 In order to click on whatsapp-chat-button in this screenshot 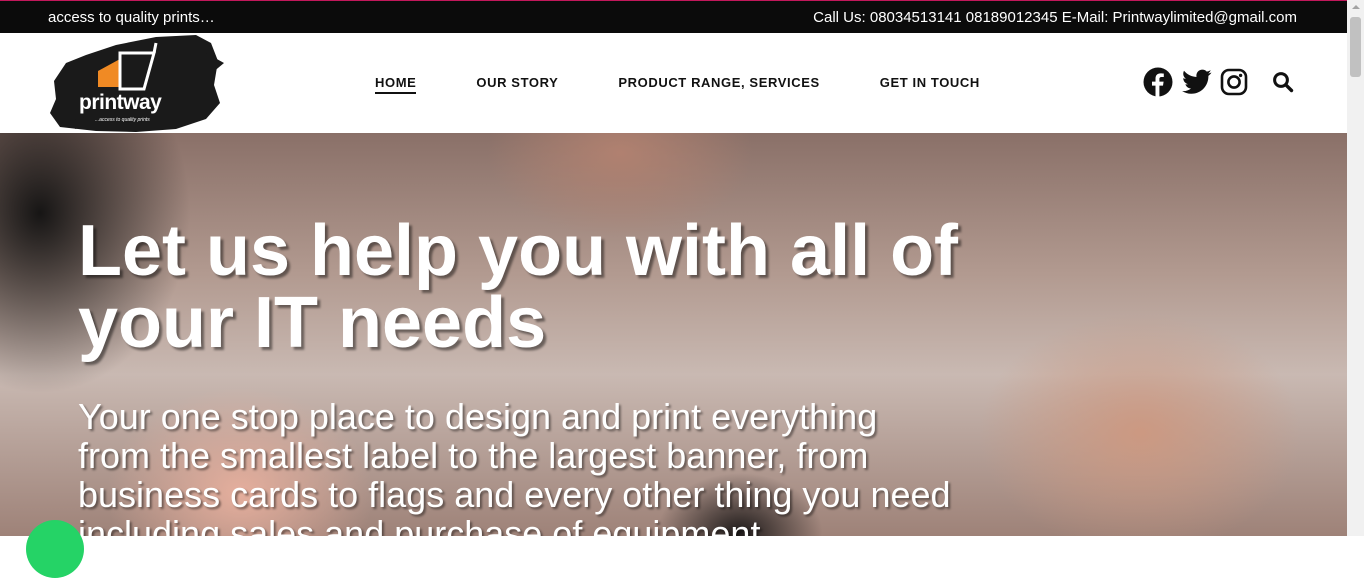, I will do `click(55, 549)`.